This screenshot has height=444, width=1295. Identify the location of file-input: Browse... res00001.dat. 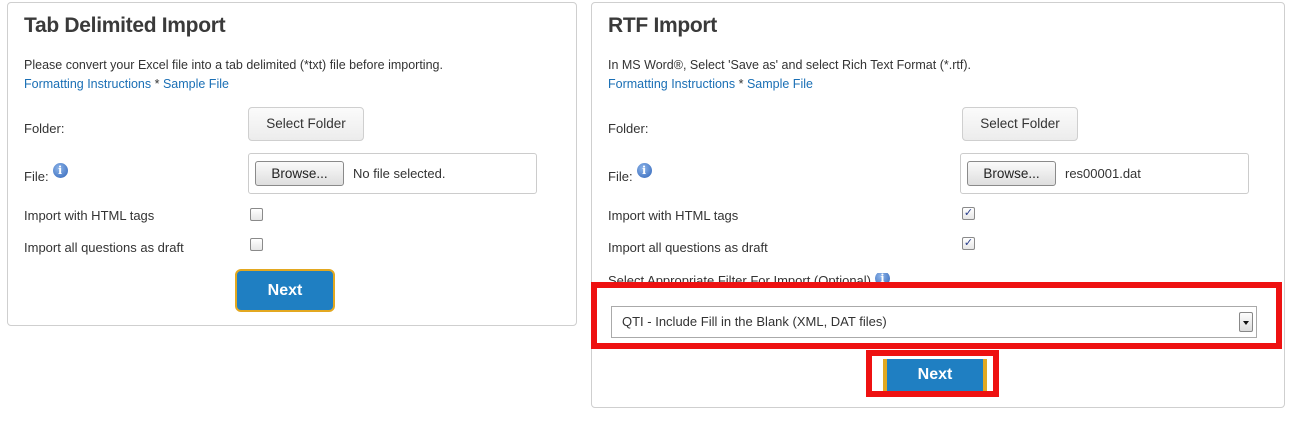
(1104, 173).